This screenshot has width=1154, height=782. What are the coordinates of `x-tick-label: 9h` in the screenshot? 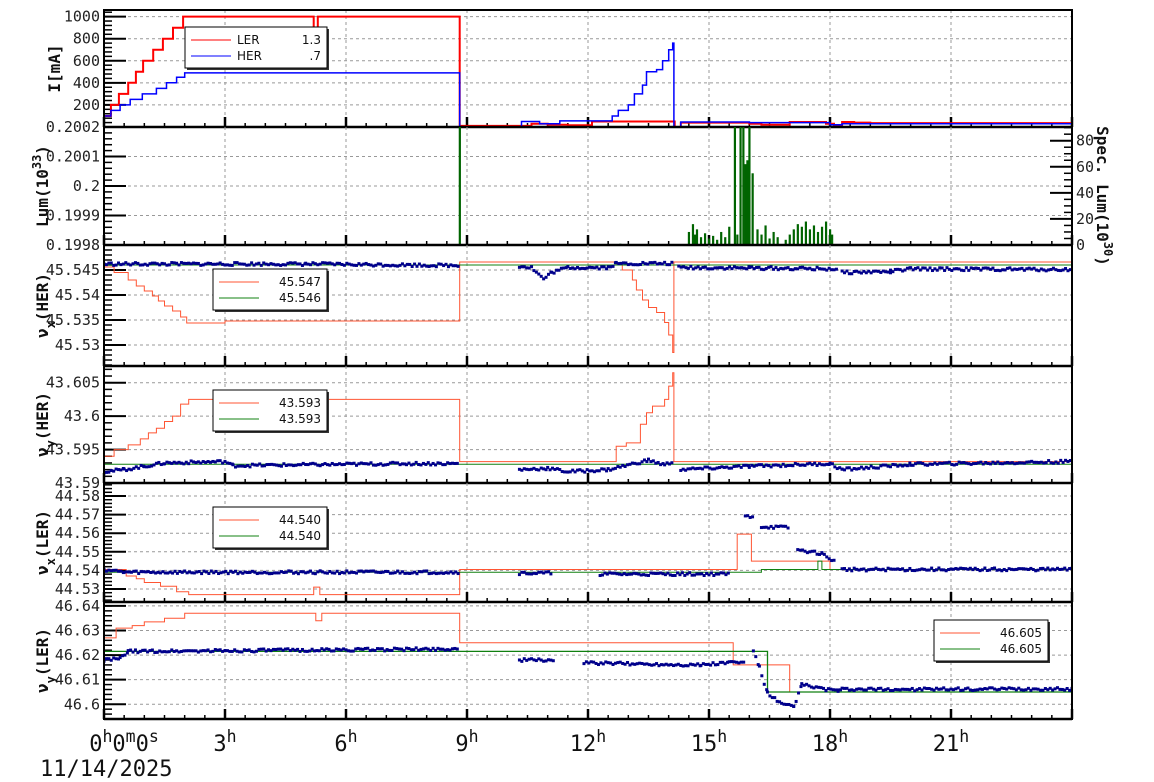 It's located at (466, 742).